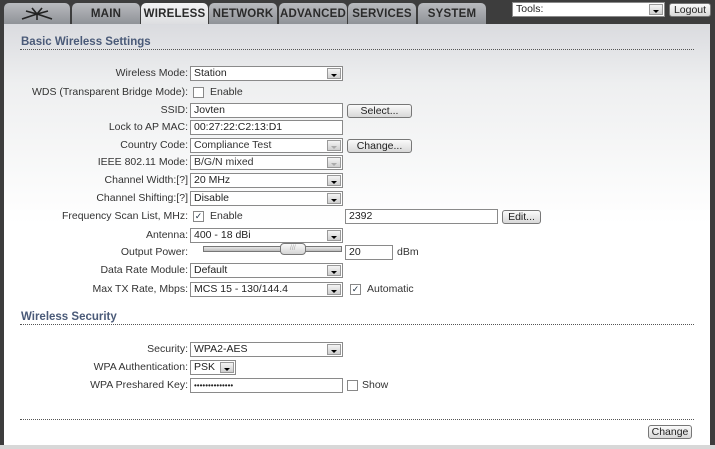 The height and width of the screenshot is (449, 715). I want to click on data-rate-value: Default, so click(211, 270).